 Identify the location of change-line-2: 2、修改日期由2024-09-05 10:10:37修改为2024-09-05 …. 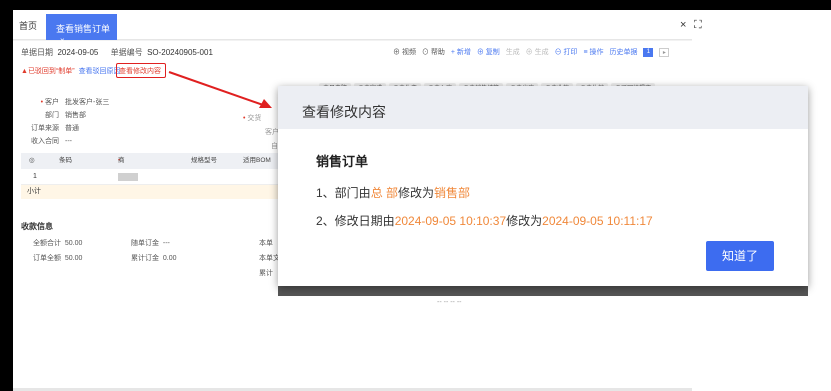
(562, 220).